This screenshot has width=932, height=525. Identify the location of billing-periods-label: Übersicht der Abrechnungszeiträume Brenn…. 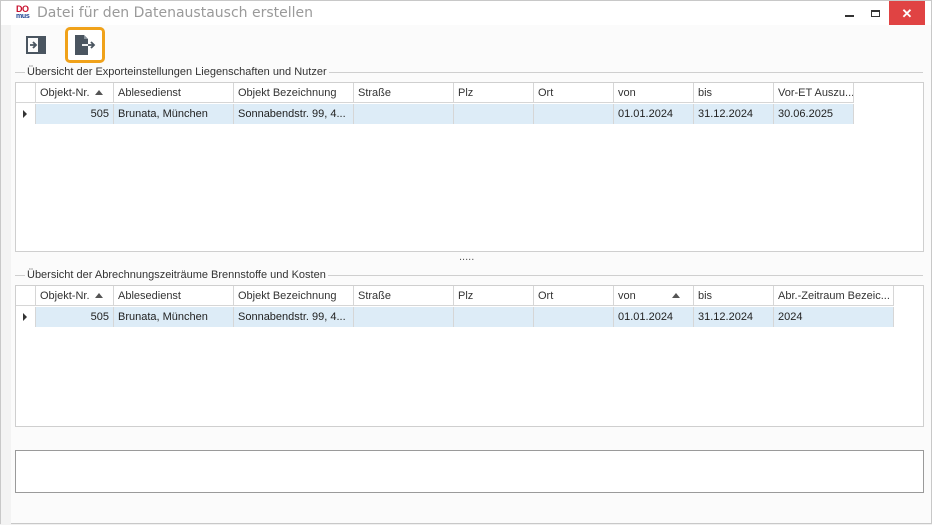
(176, 275).